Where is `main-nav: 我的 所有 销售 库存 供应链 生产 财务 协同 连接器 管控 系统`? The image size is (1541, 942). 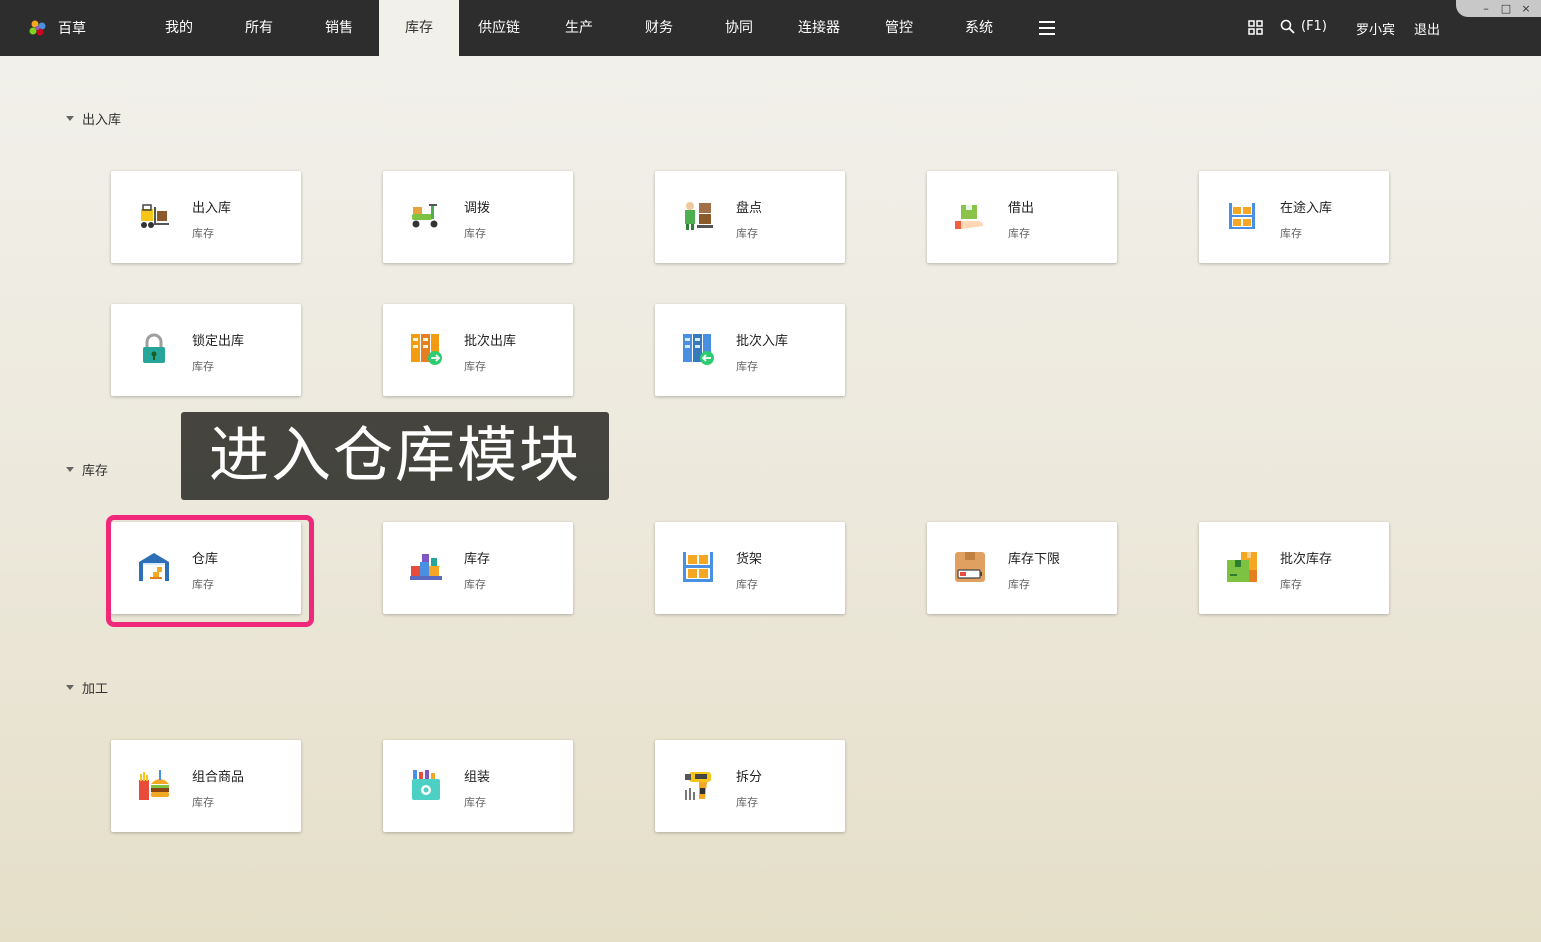
main-nav: 我的 所有 销售 库存 供应链 生产 财务 协同 连接器 管控 系统 is located at coordinates (607, 28).